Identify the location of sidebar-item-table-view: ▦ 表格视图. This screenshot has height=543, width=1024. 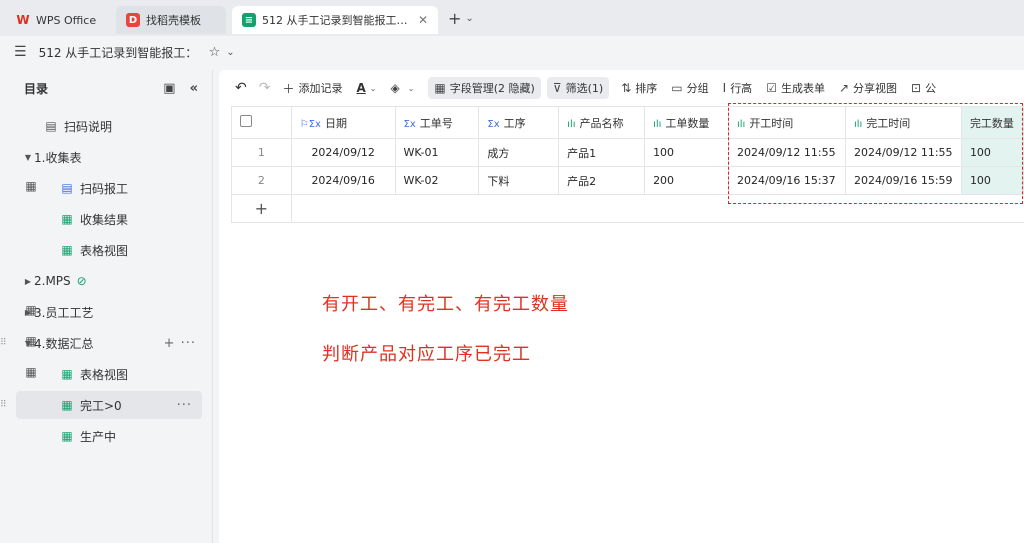
(106, 250).